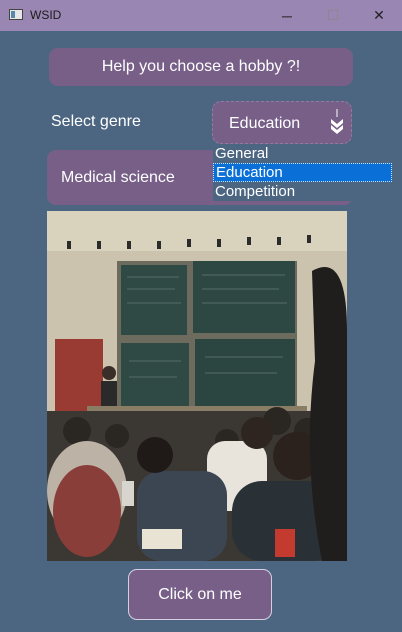  Describe the element at coordinates (302, 153) in the screenshot. I see `dropdown-option-general: General` at that location.